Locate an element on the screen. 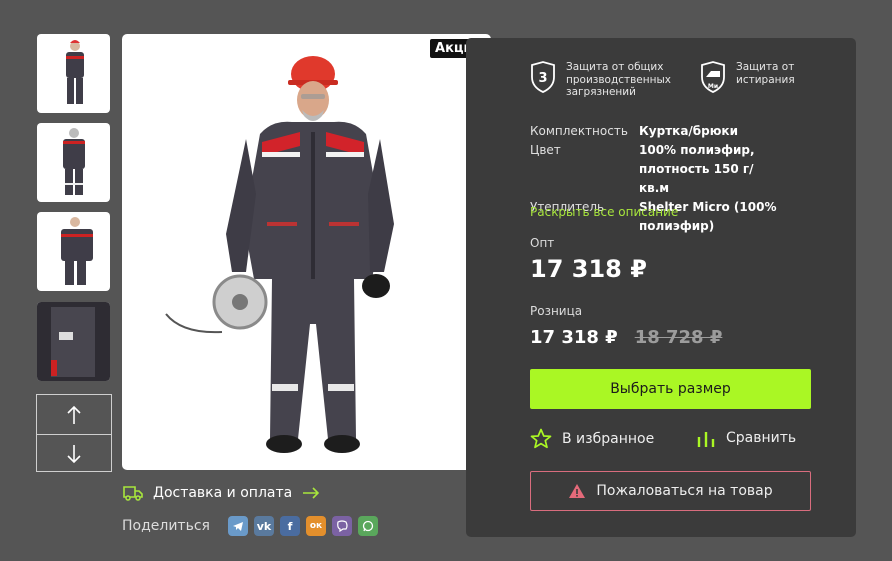  thumbnail-detail is located at coordinates (73, 341).